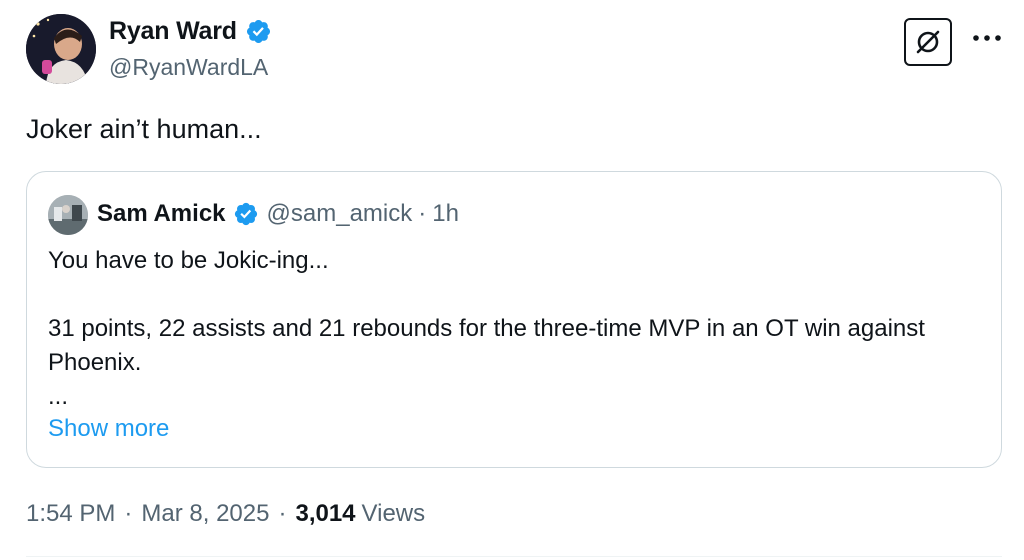  I want to click on quoted-timestamp: 1h, so click(445, 214).